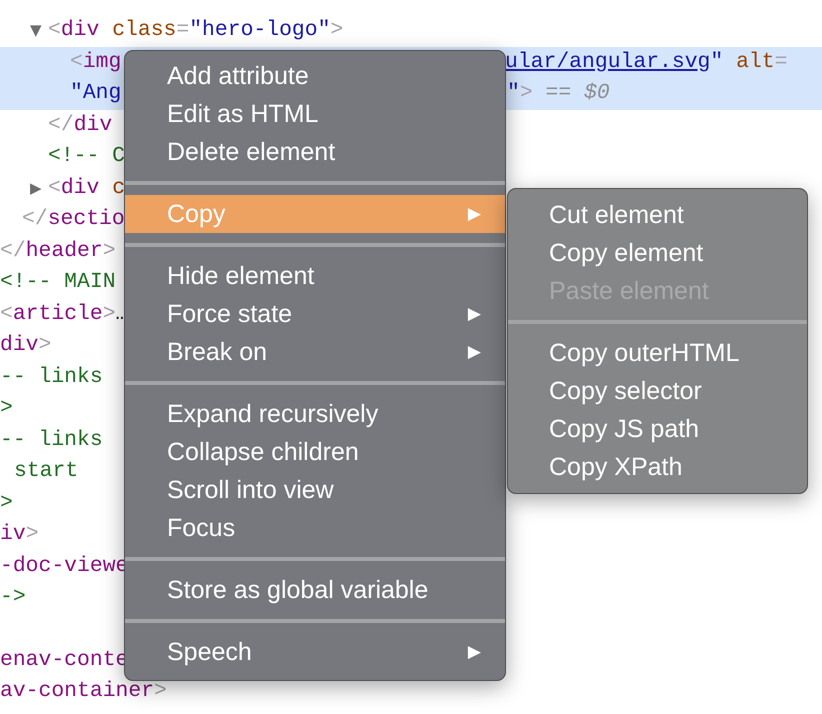 This screenshot has height=714, width=822. Describe the element at coordinates (13, 597) in the screenshot. I see `code-text: ->` at that location.